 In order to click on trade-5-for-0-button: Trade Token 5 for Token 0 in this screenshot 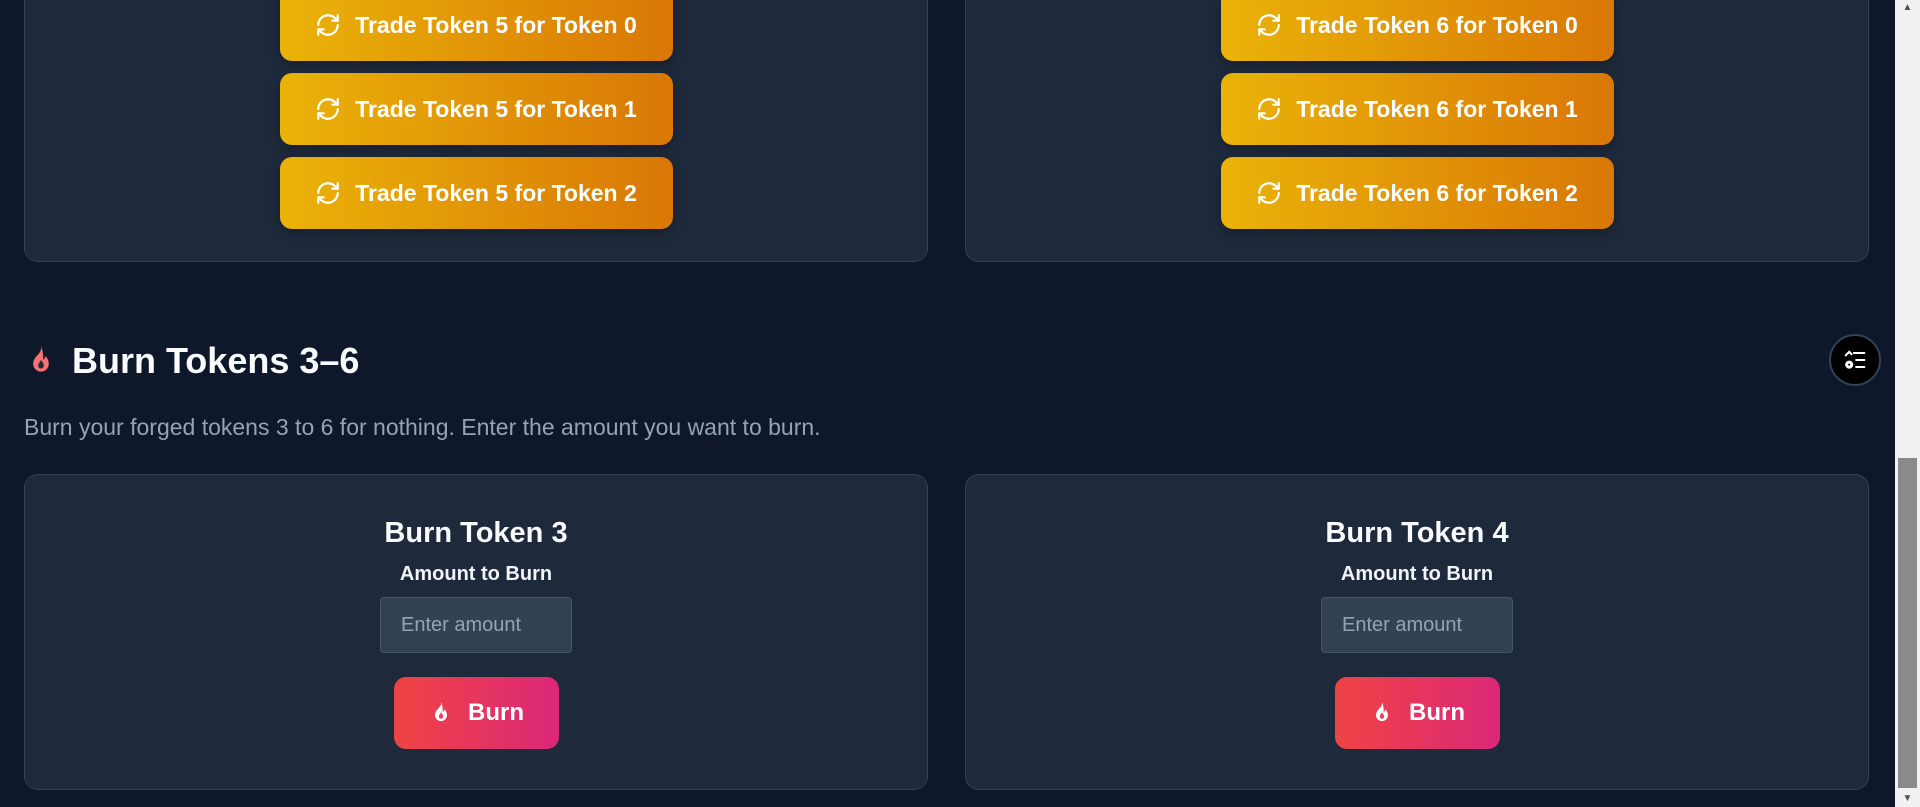, I will do `click(476, 30)`.